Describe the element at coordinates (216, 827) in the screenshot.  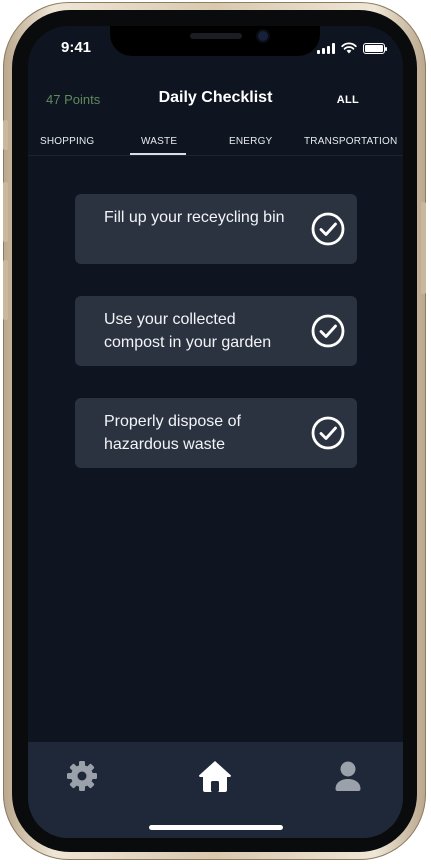
I see `home-indicator` at that location.